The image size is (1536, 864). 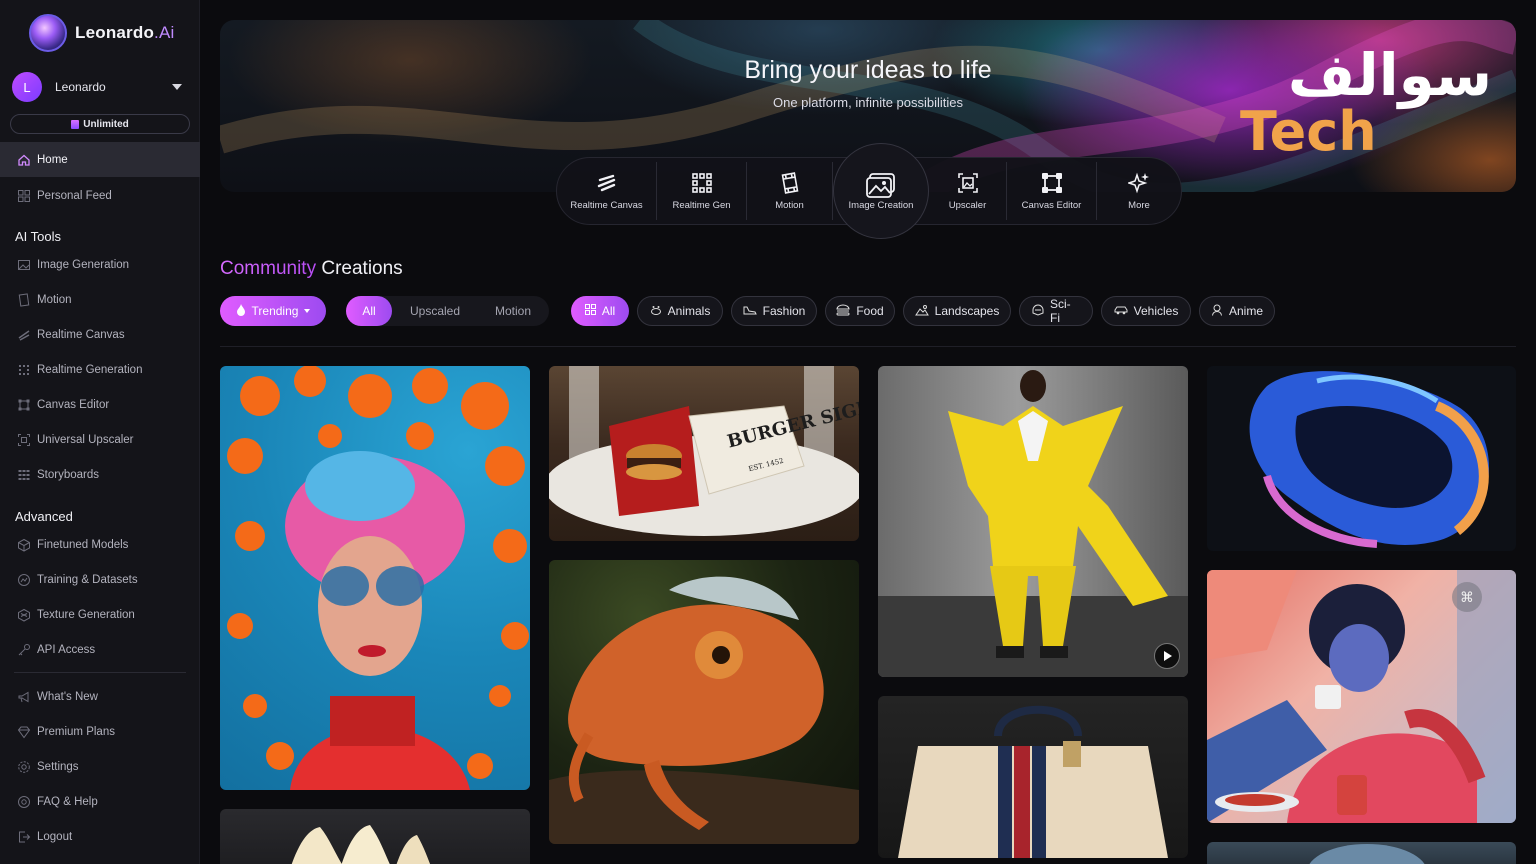 What do you see at coordinates (100, 696) in the screenshot?
I see `sidebar-item-whats-new: What's New` at bounding box center [100, 696].